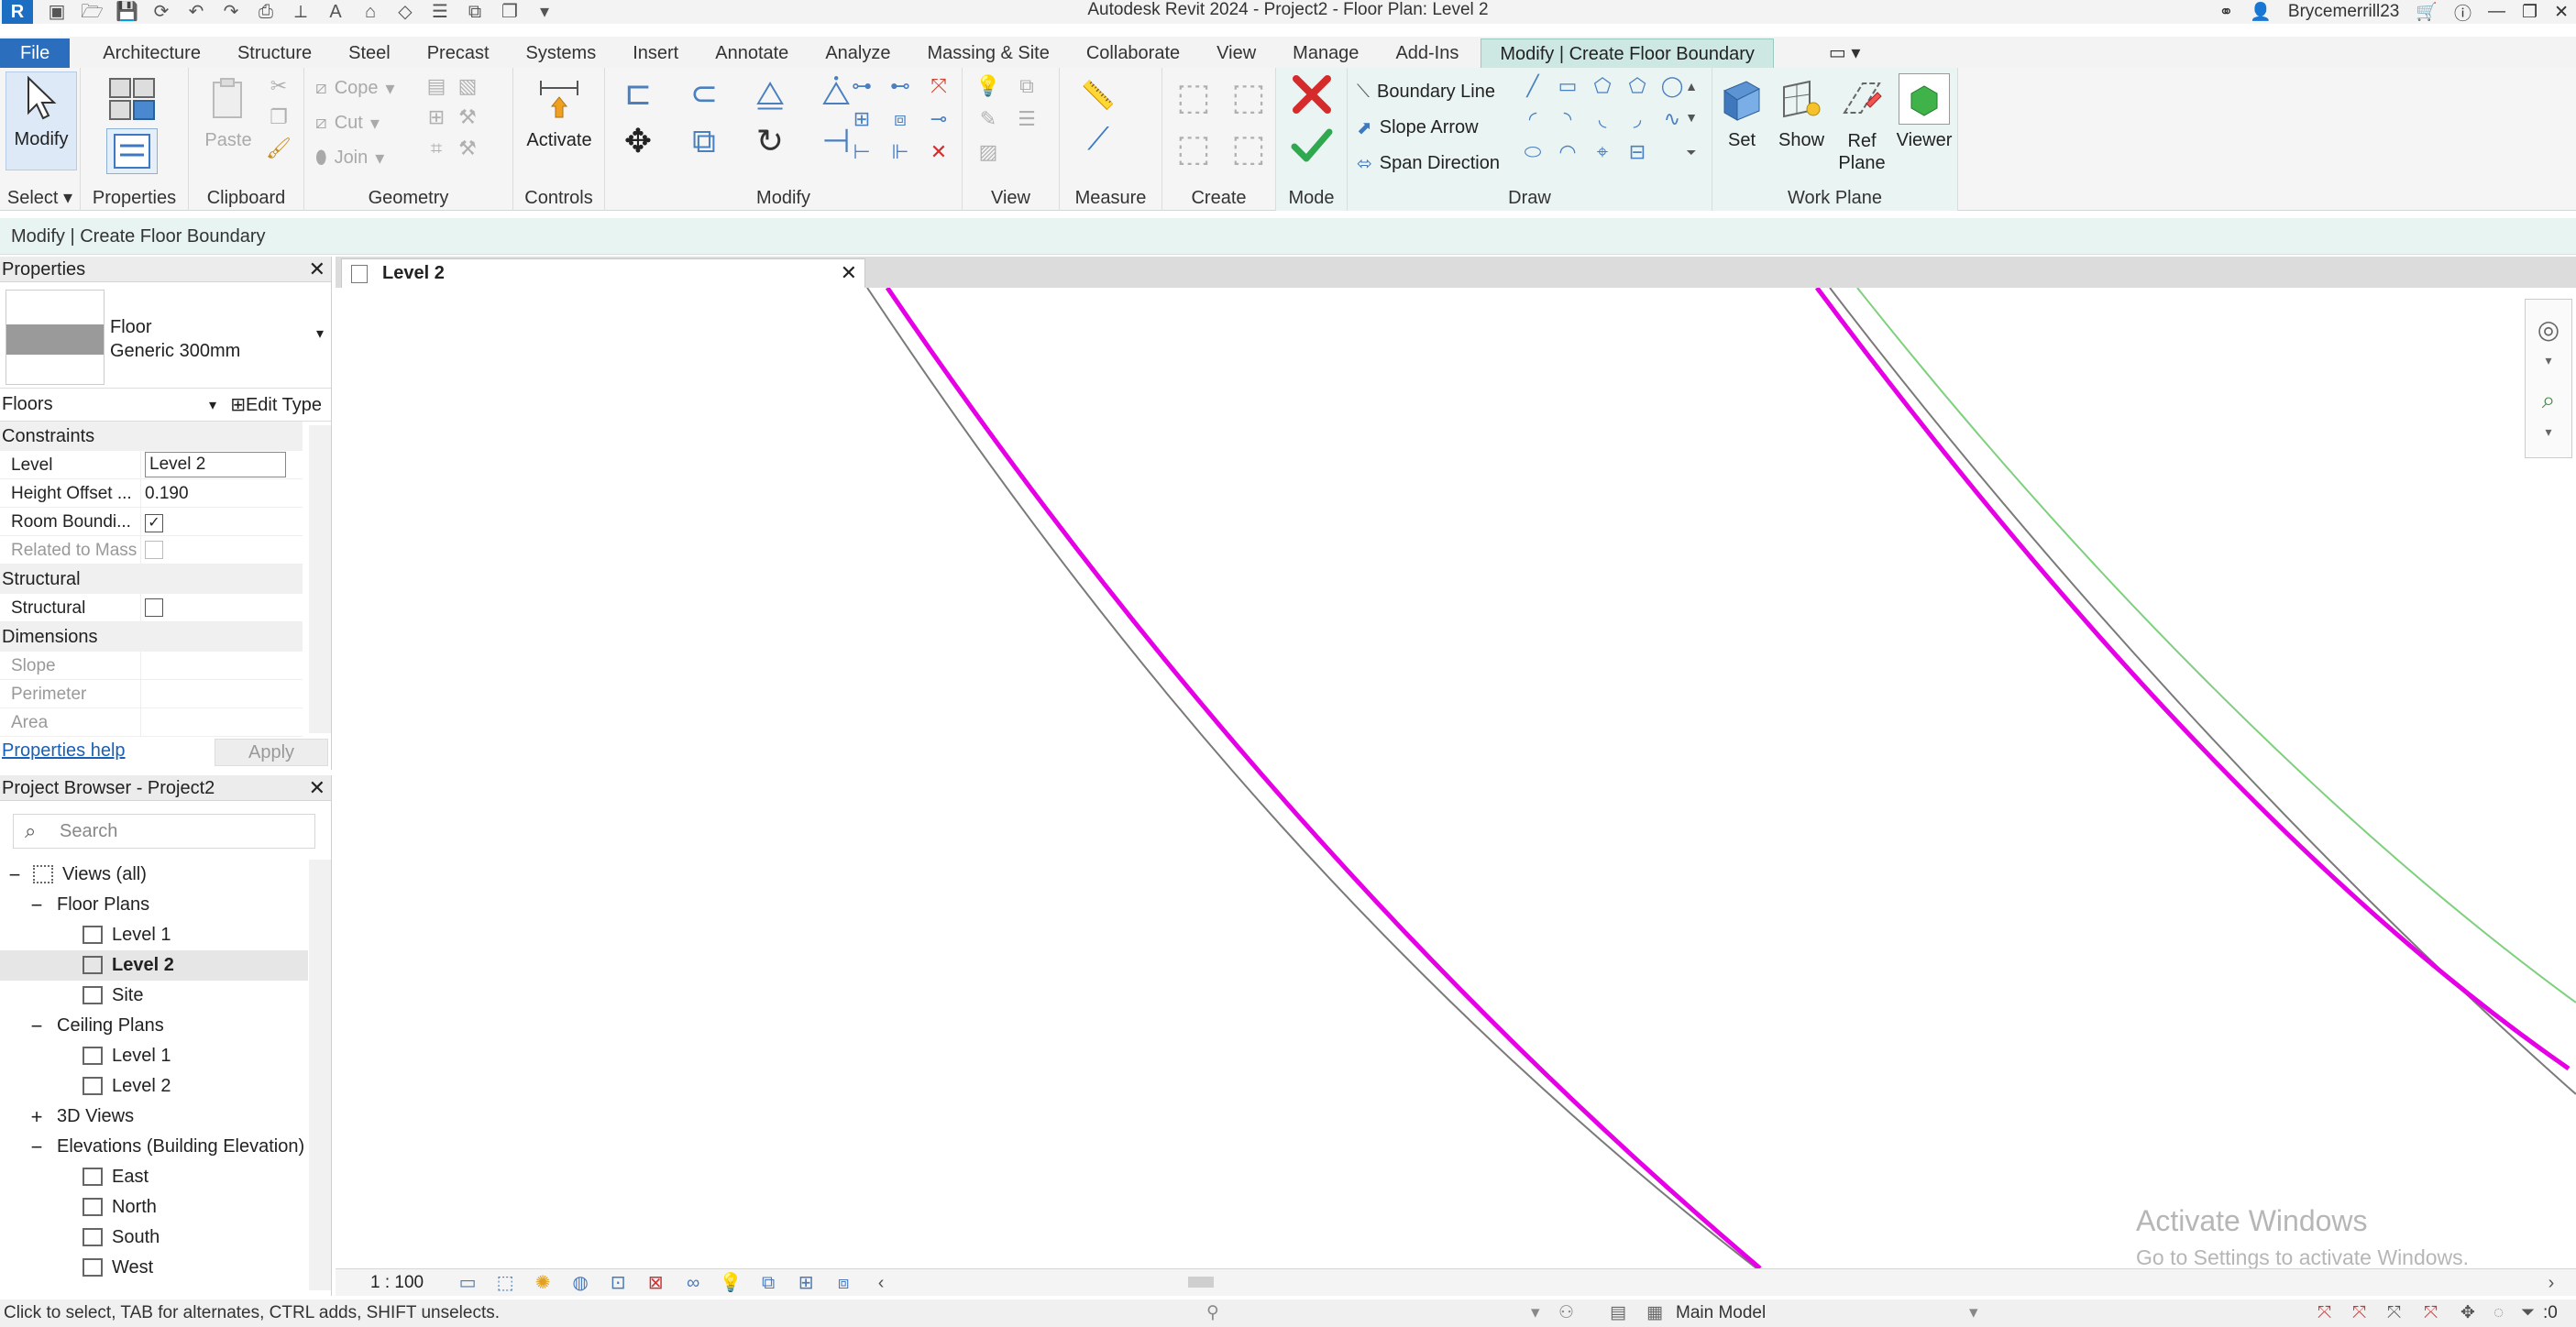 This screenshot has height=1327, width=2576. What do you see at coordinates (1862, 123) in the screenshot?
I see `ref-plane-button: Ref Plane` at bounding box center [1862, 123].